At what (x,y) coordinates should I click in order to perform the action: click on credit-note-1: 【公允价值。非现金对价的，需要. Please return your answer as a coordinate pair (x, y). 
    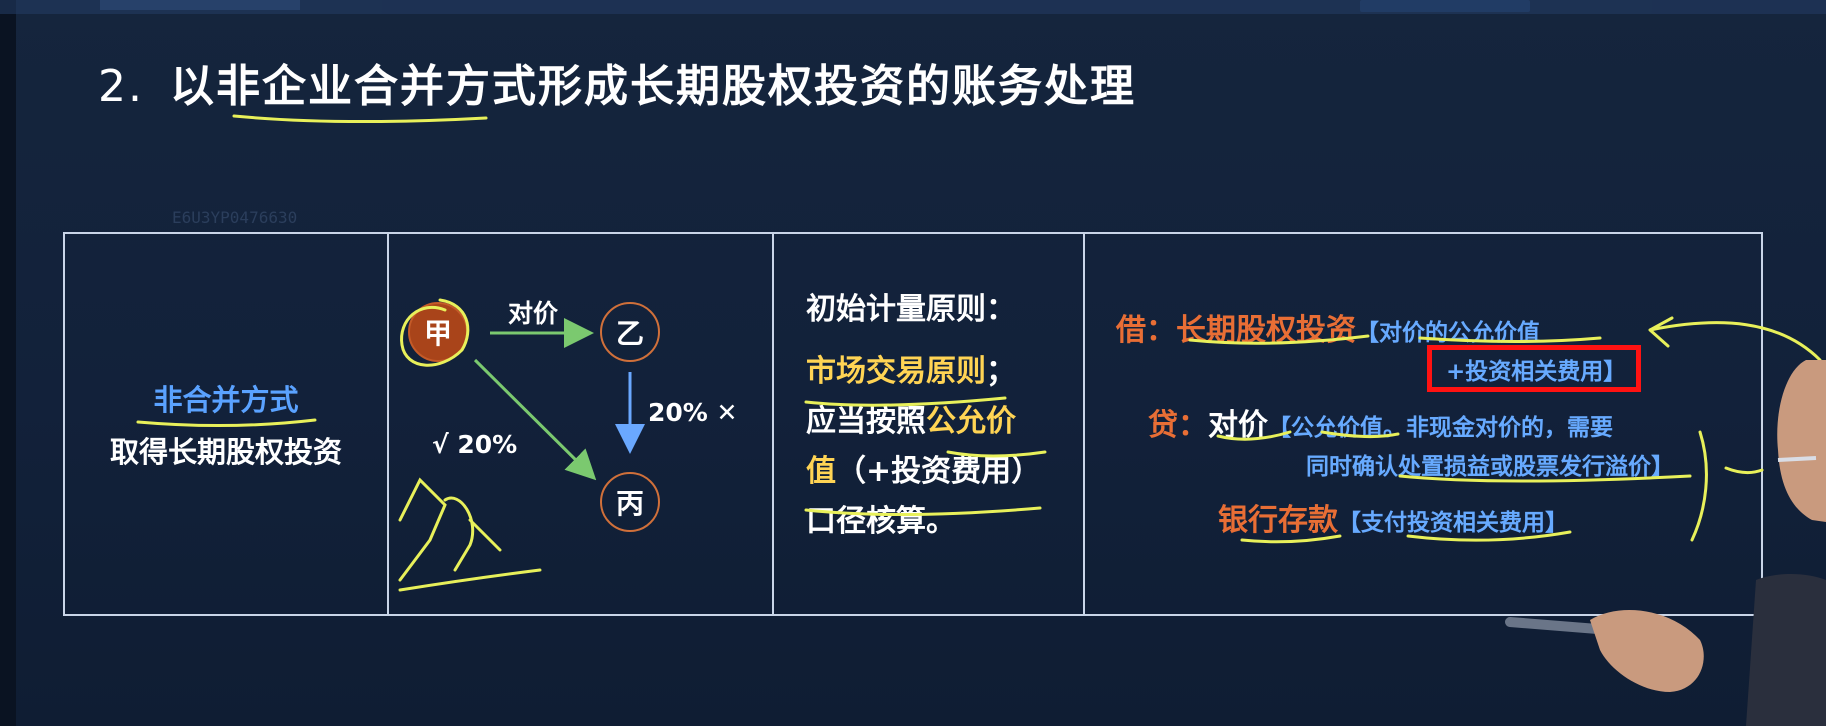
    Looking at the image, I should click on (1440, 428).